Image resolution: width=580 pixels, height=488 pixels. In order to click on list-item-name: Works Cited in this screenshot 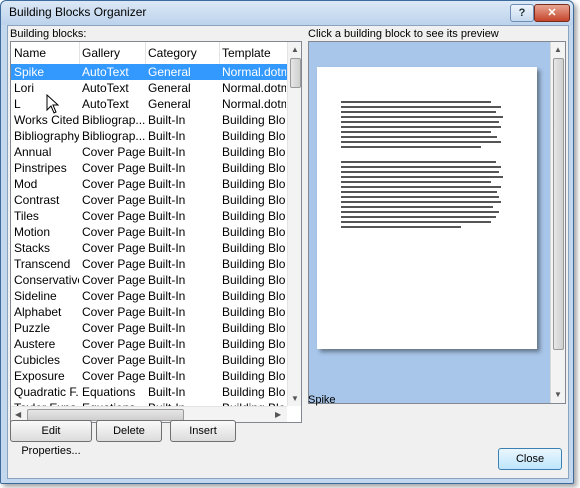, I will do `click(46, 120)`.